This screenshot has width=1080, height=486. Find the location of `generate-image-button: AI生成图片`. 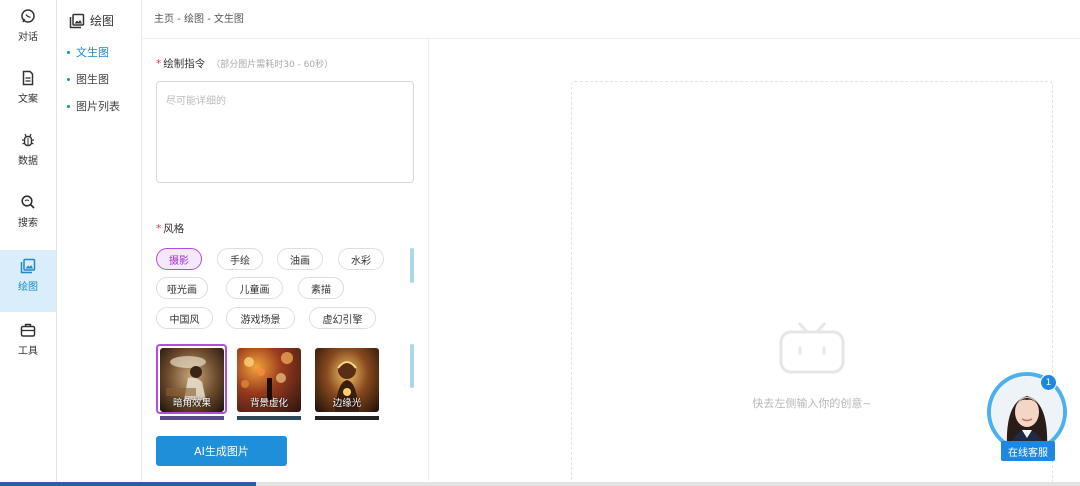

generate-image-button: AI生成图片 is located at coordinates (221, 451).